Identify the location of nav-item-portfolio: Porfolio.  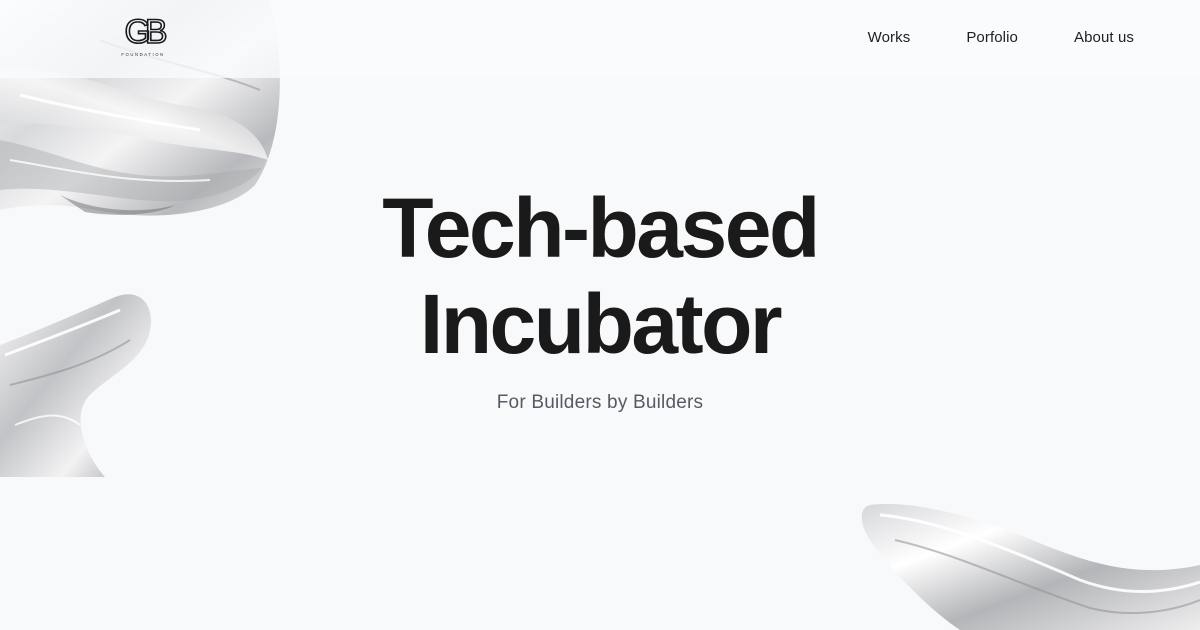
(992, 37).